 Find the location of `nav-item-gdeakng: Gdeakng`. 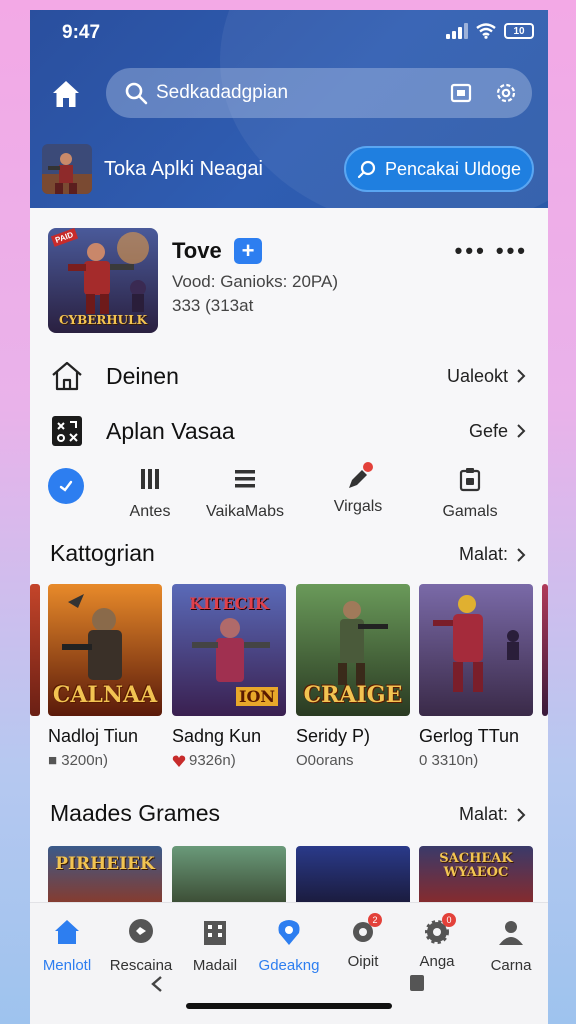

nav-item-gdeakng: Gdeakng is located at coordinates (289, 945).